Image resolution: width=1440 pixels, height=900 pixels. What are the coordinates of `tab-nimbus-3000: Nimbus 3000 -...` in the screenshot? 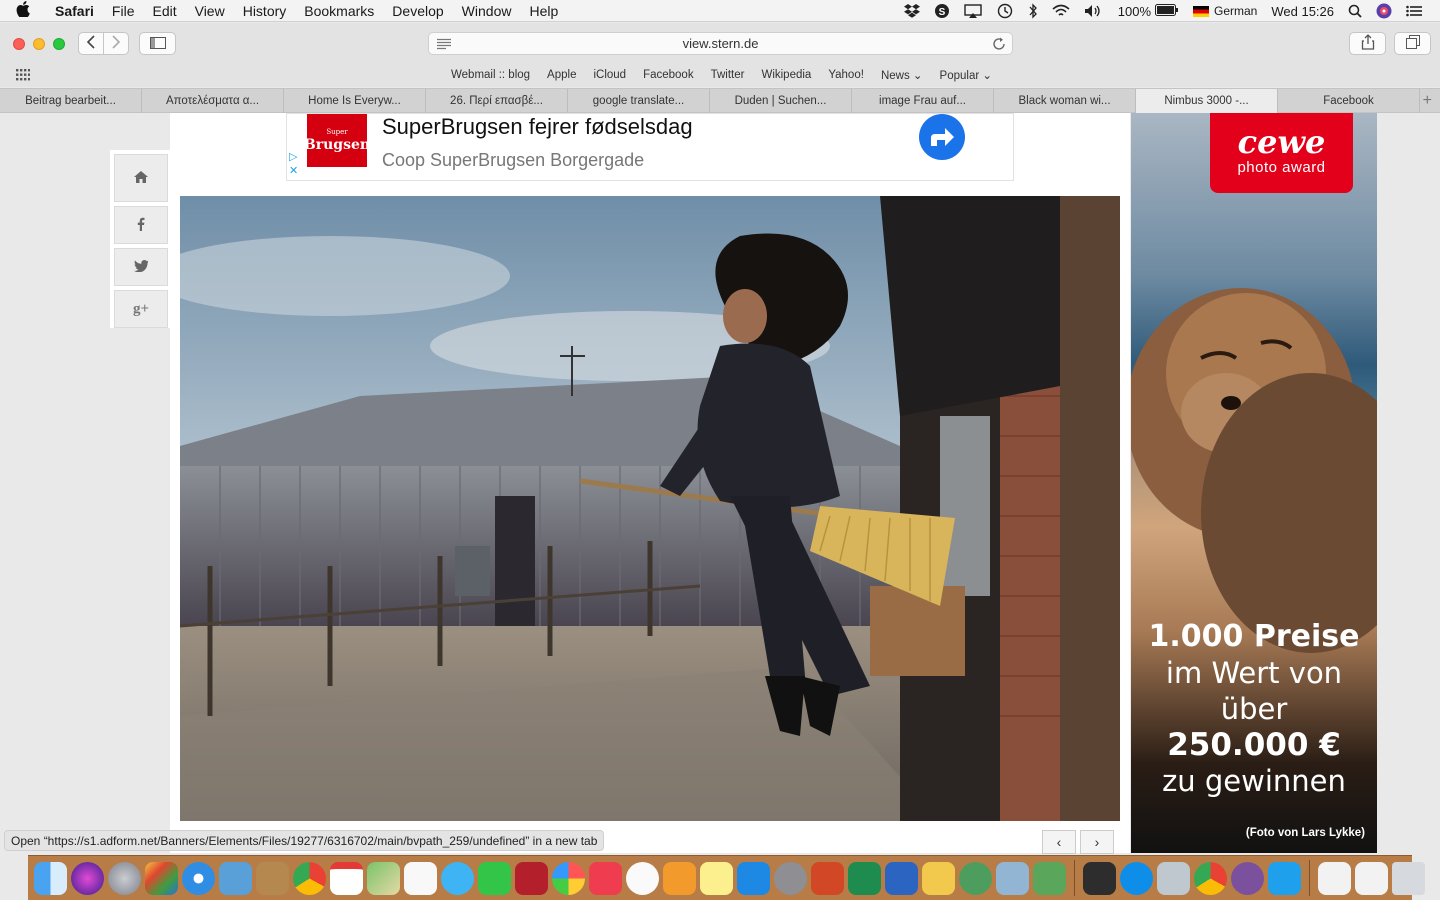 It's located at (1207, 101).